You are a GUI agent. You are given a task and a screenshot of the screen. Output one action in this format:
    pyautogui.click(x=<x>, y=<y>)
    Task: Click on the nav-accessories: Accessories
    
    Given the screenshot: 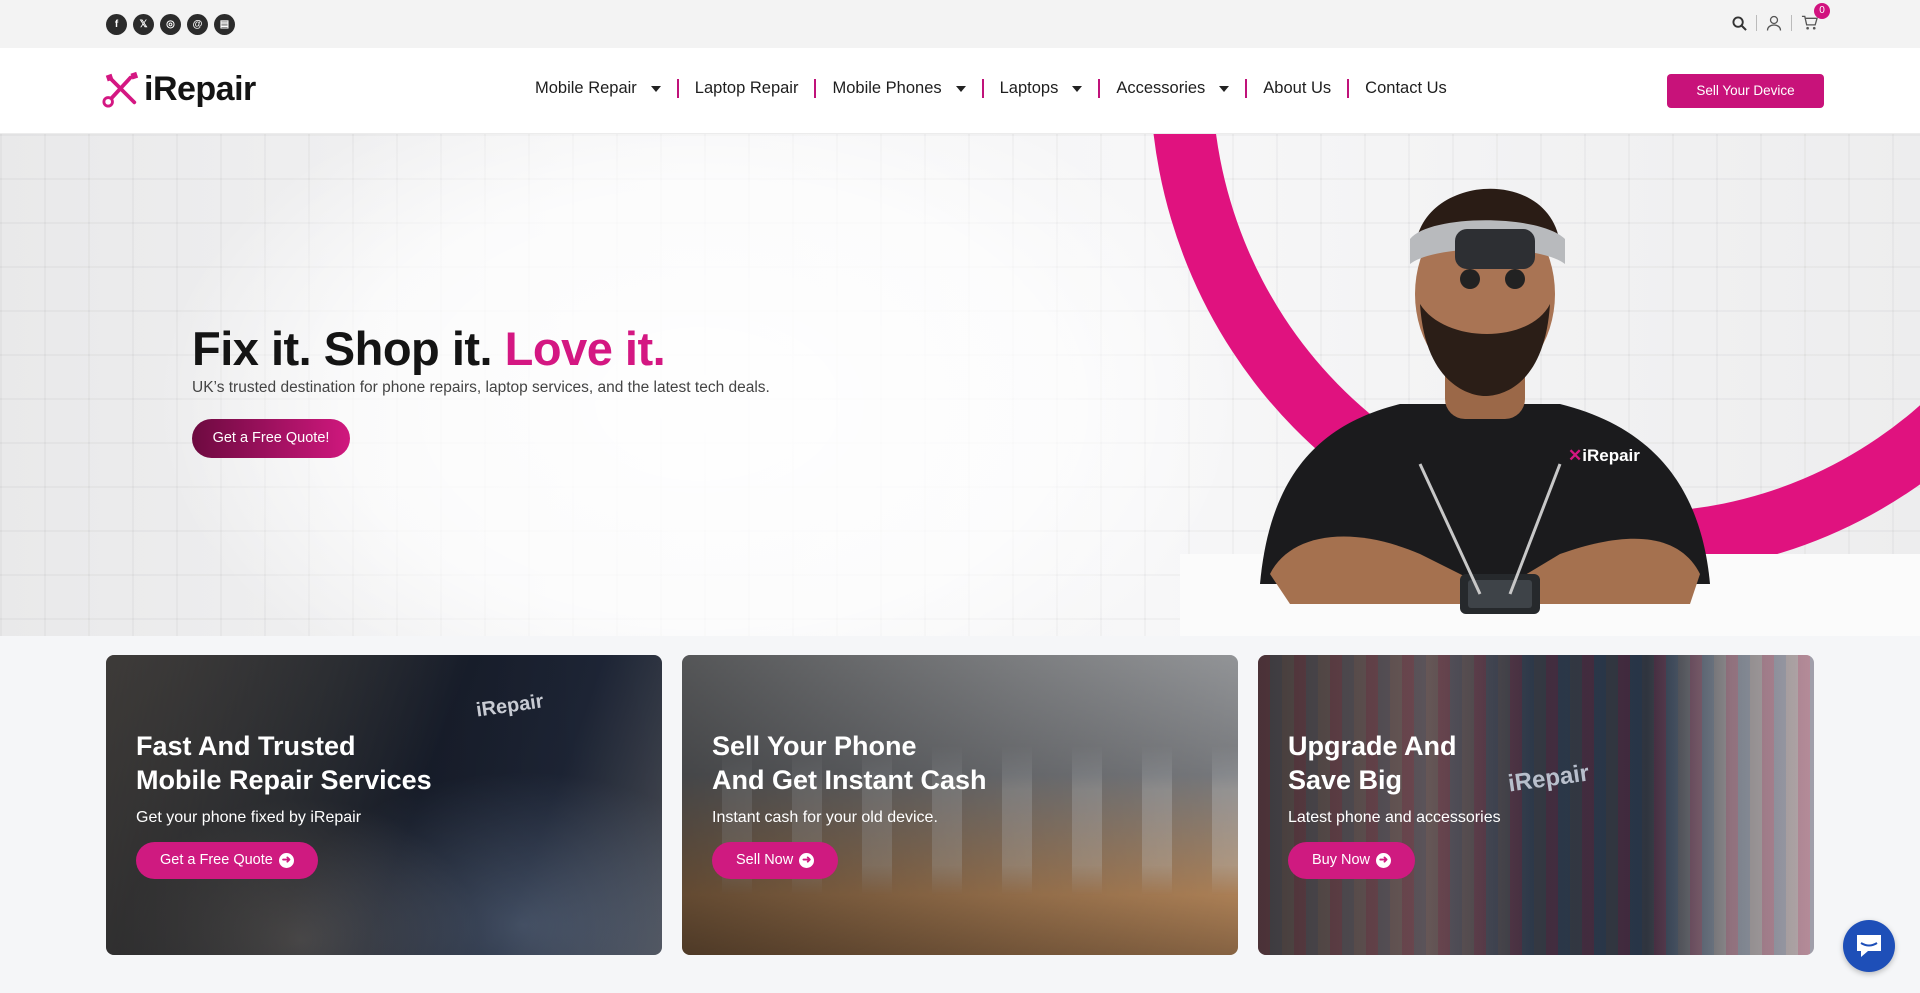 What is the action you would take?
    pyautogui.click(x=1172, y=88)
    